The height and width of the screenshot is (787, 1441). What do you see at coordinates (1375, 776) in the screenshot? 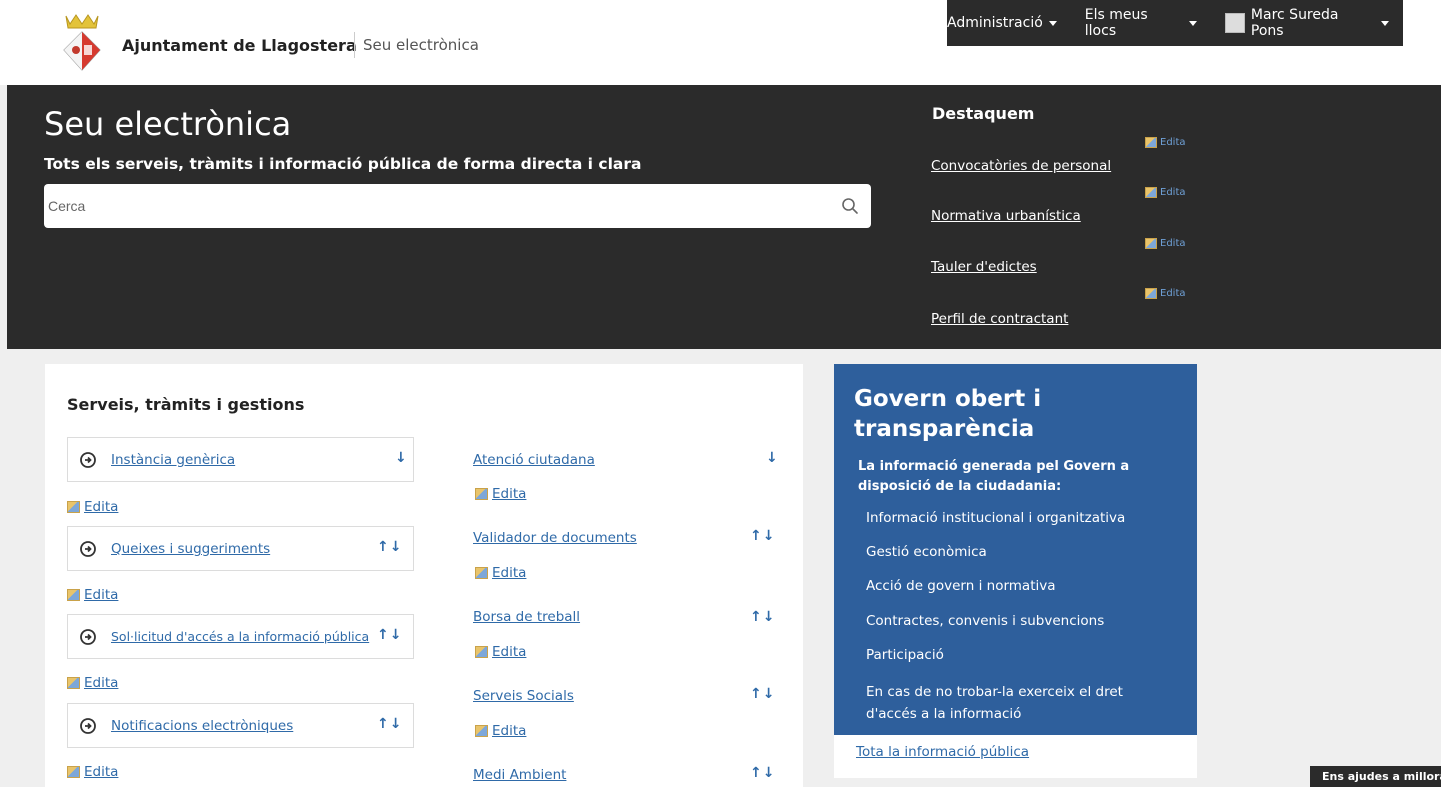
I see `feedback-button: Ens ajudes a millorar?` at bounding box center [1375, 776].